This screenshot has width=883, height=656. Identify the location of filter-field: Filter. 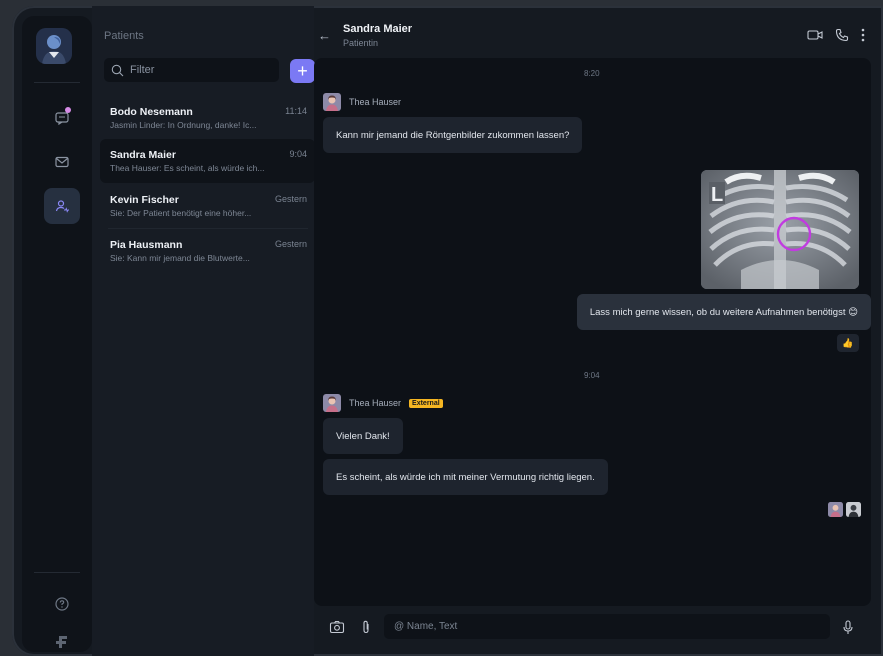
(191, 70).